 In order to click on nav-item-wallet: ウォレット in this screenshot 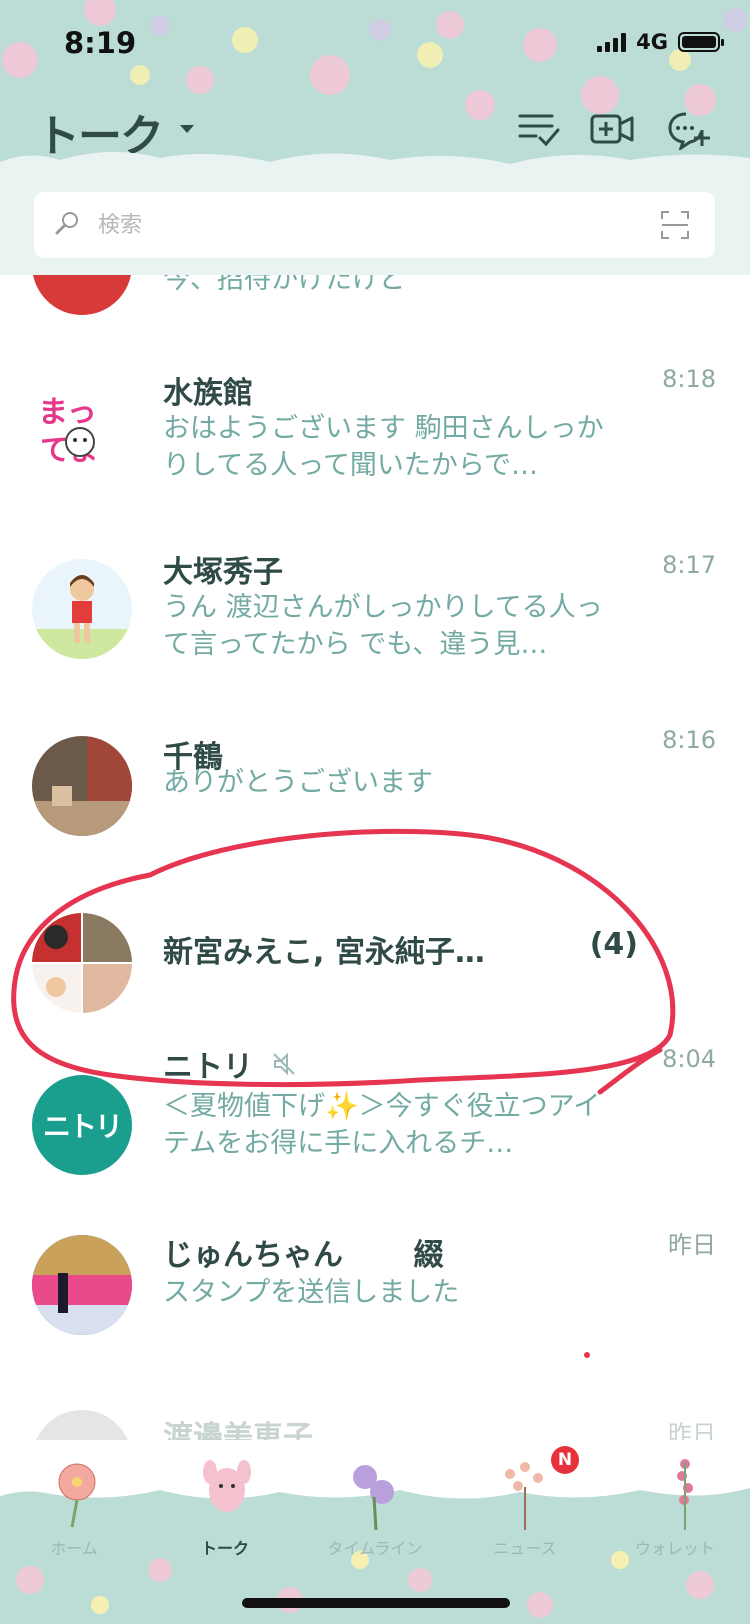, I will do `click(675, 1547)`.